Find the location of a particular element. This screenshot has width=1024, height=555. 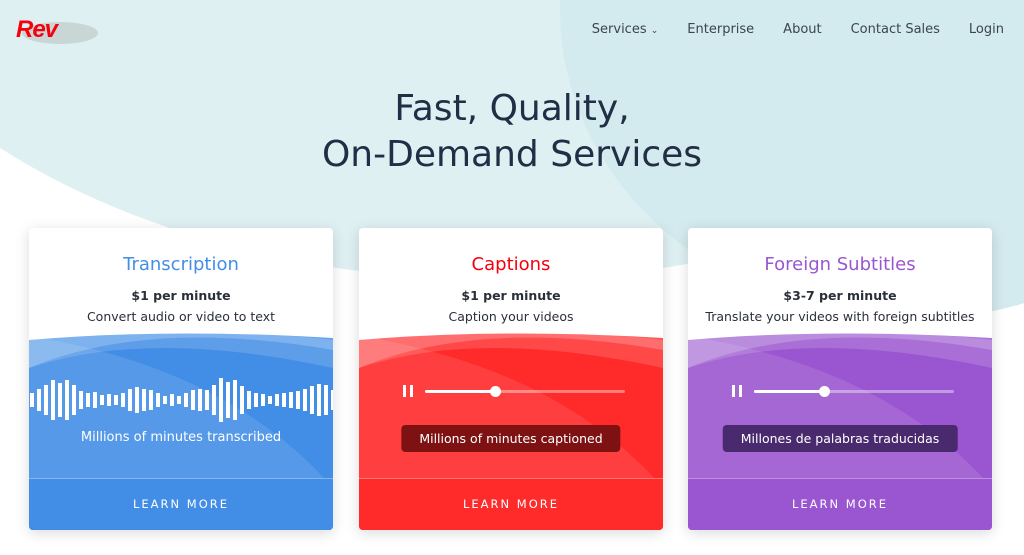

card-price: $3-7 per minute is located at coordinates (840, 295).